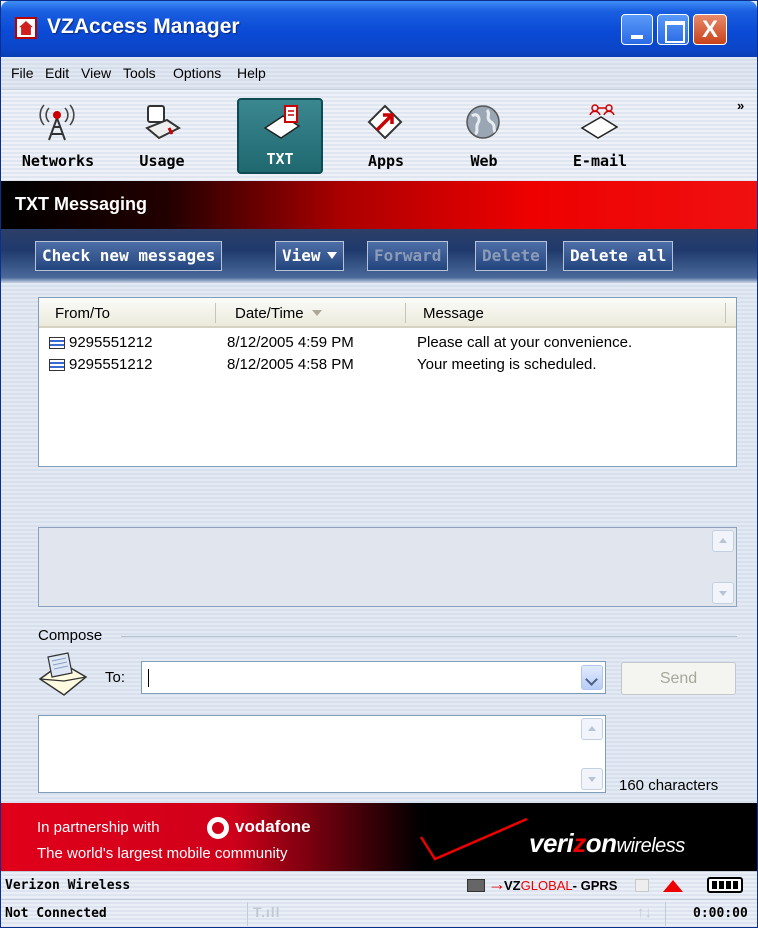  I want to click on view-menu-button: View, so click(309, 256).